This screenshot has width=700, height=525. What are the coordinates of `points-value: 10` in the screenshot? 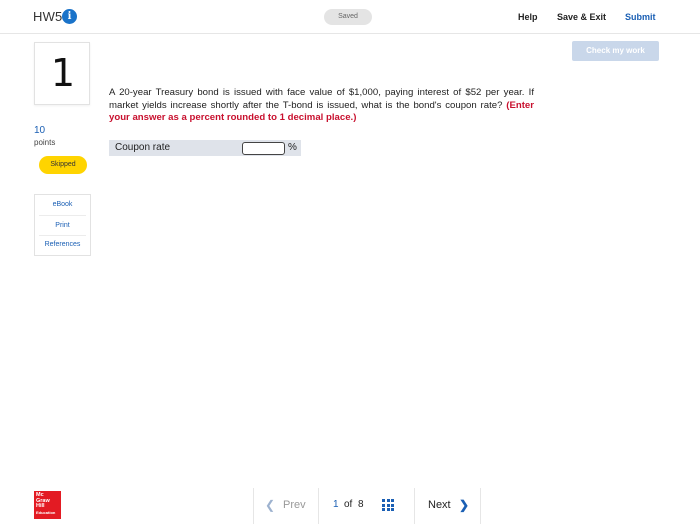 It's located at (40, 130).